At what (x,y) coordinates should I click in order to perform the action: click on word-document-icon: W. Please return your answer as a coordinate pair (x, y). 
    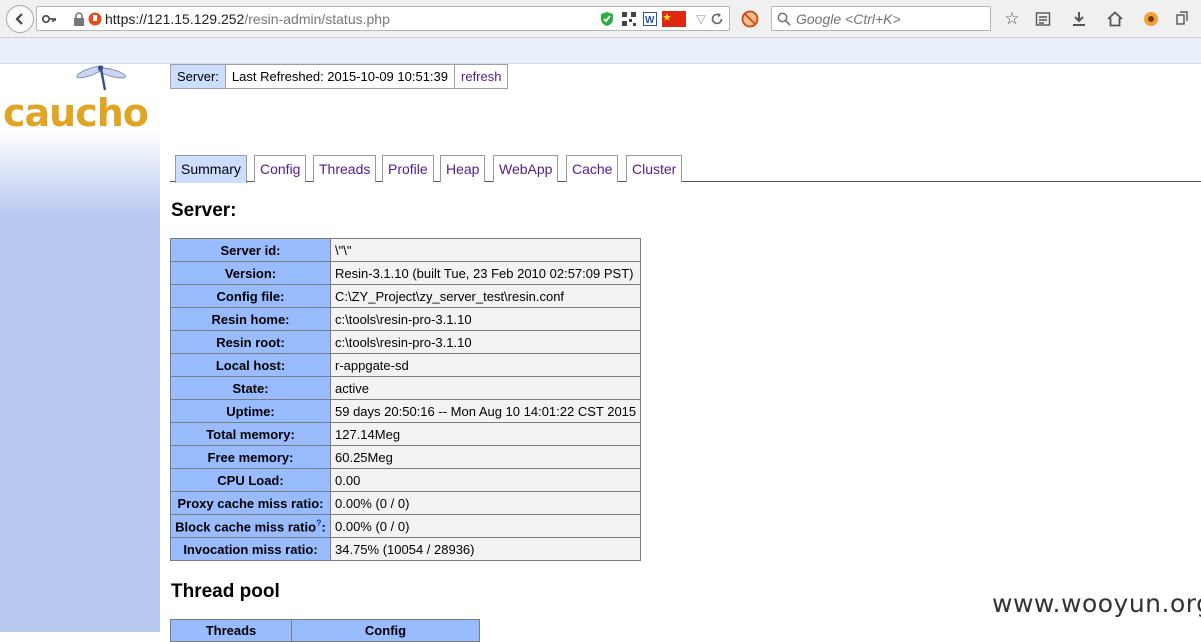
    Looking at the image, I should click on (650, 19).